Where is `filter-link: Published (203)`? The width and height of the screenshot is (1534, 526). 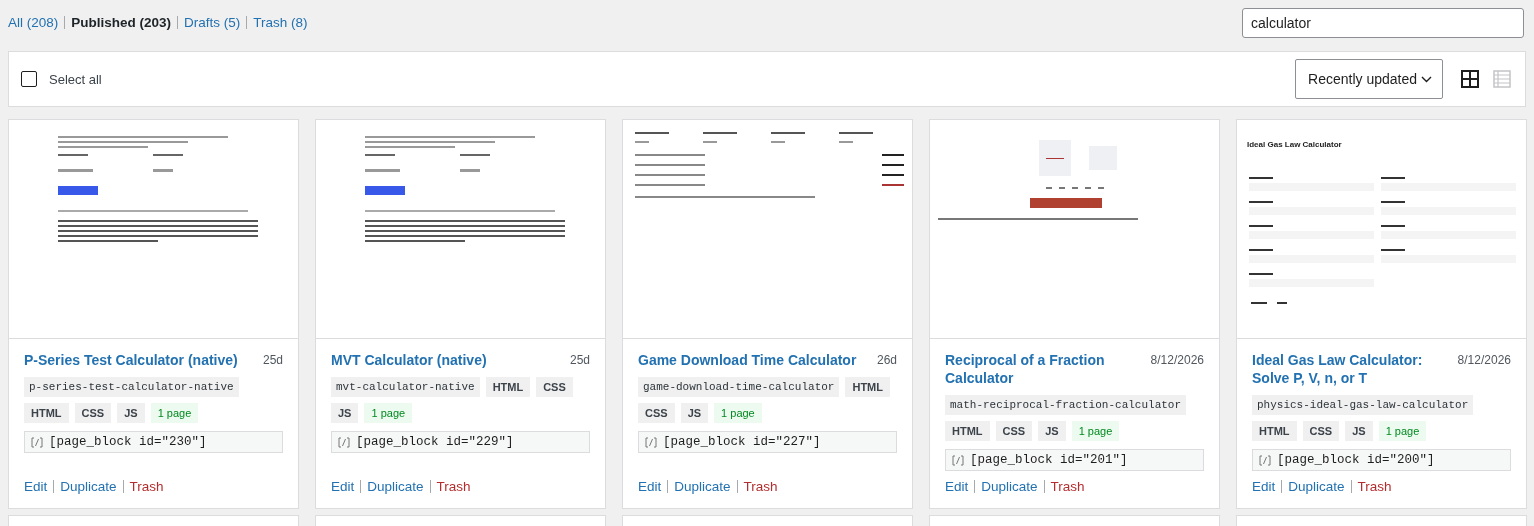
filter-link: Published (203) is located at coordinates (121, 22).